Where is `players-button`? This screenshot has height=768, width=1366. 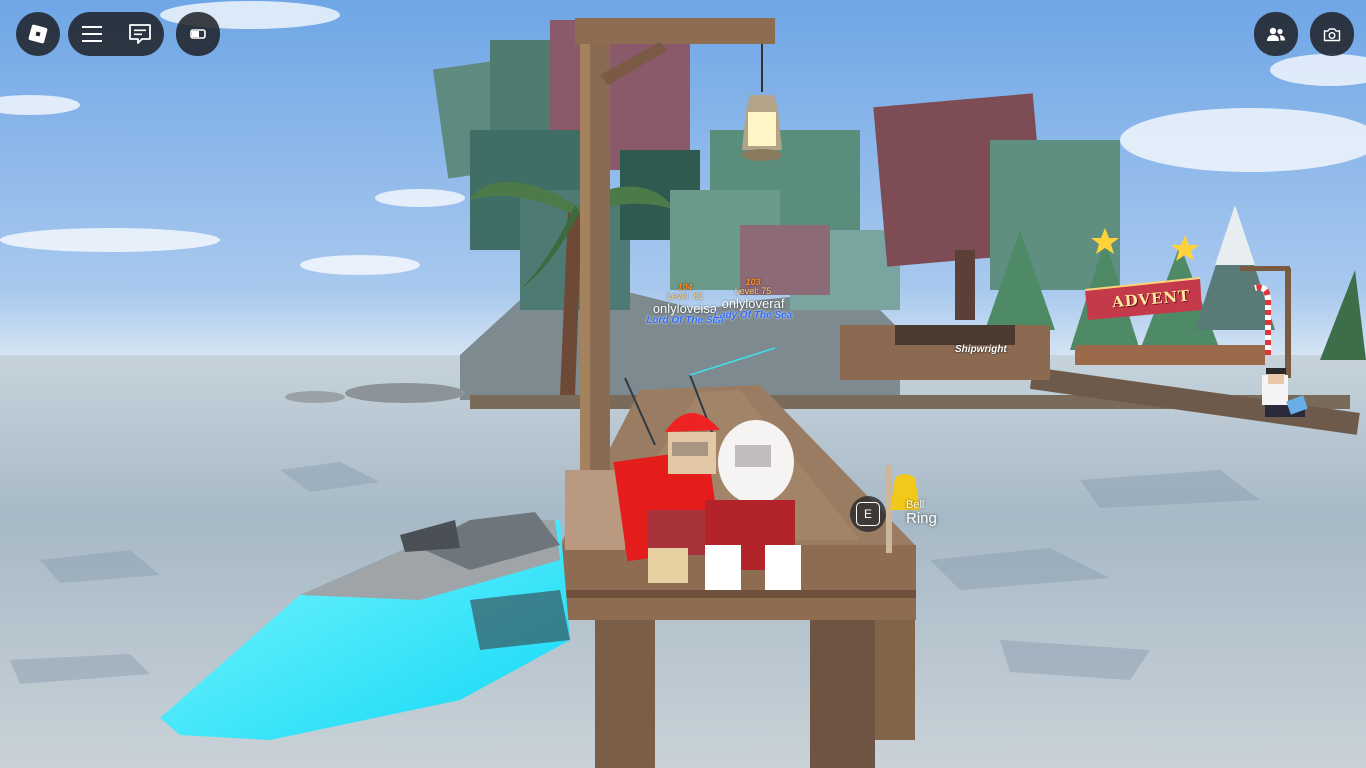
players-button is located at coordinates (1276, 34).